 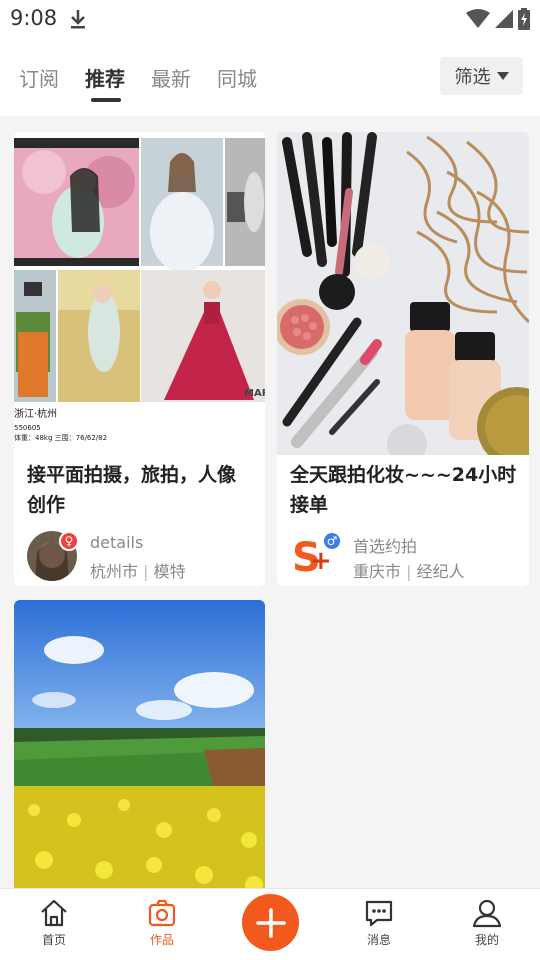 I want to click on author-meta: 杭州市 | 模特, so click(x=138, y=570).